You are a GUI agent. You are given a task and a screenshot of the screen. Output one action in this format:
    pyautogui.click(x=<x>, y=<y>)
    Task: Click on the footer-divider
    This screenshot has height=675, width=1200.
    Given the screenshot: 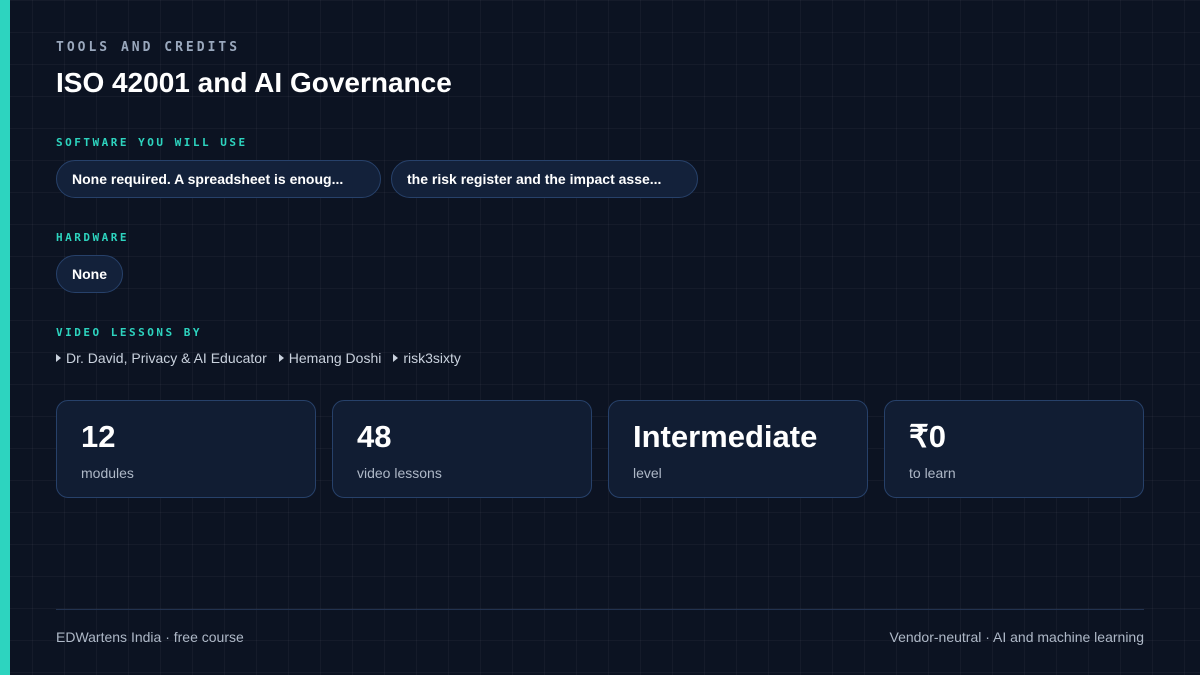 What is the action you would take?
    pyautogui.click(x=600, y=609)
    